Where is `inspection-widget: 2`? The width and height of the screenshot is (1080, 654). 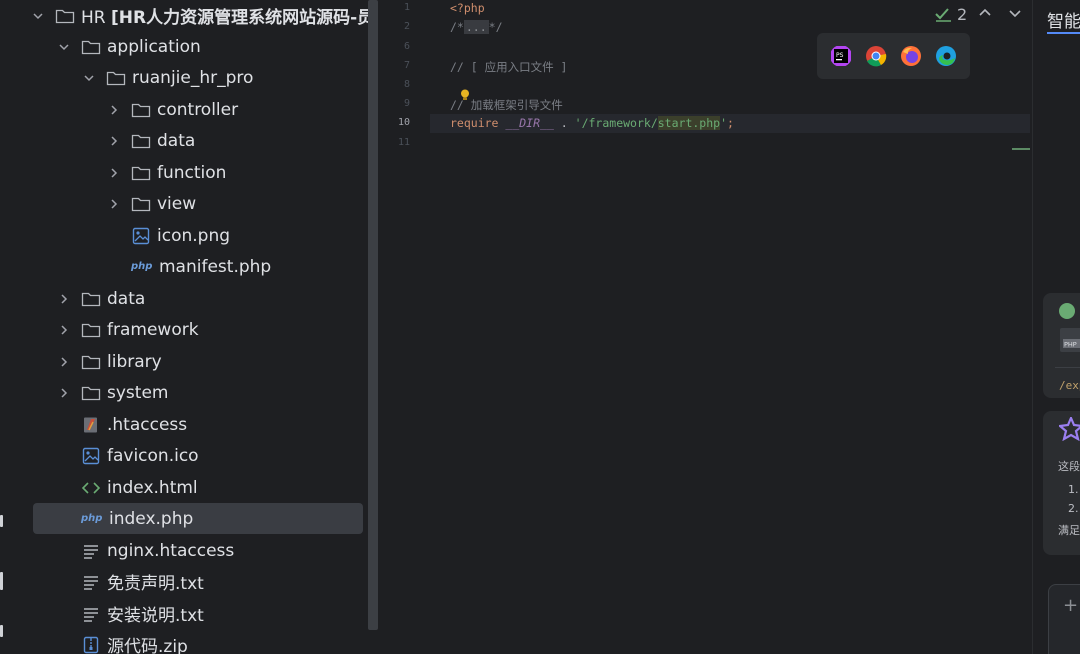
inspection-widget: 2 is located at coordinates (951, 14).